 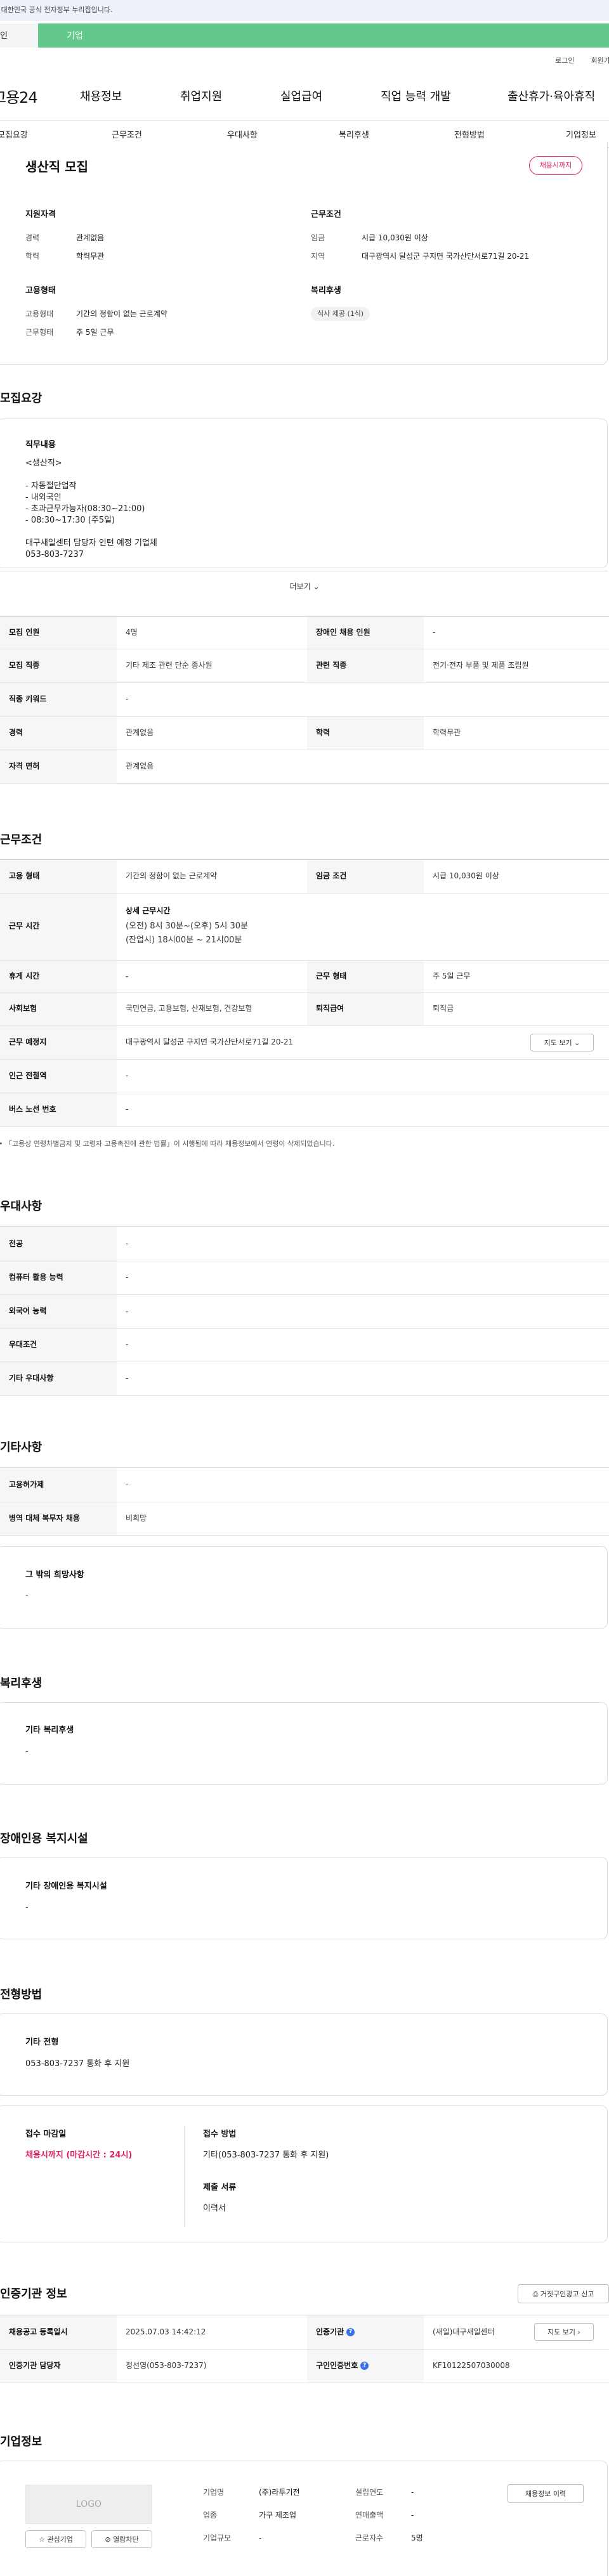 I want to click on nav-item-training: 직업 능력 개발, so click(x=416, y=97).